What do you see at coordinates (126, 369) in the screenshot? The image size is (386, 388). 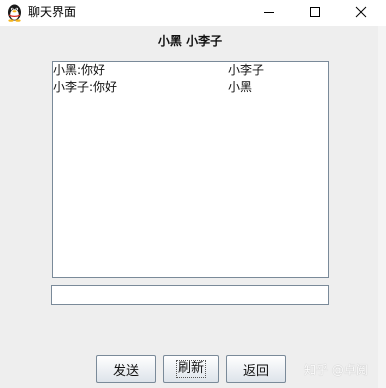 I see `send-button: 发送` at bounding box center [126, 369].